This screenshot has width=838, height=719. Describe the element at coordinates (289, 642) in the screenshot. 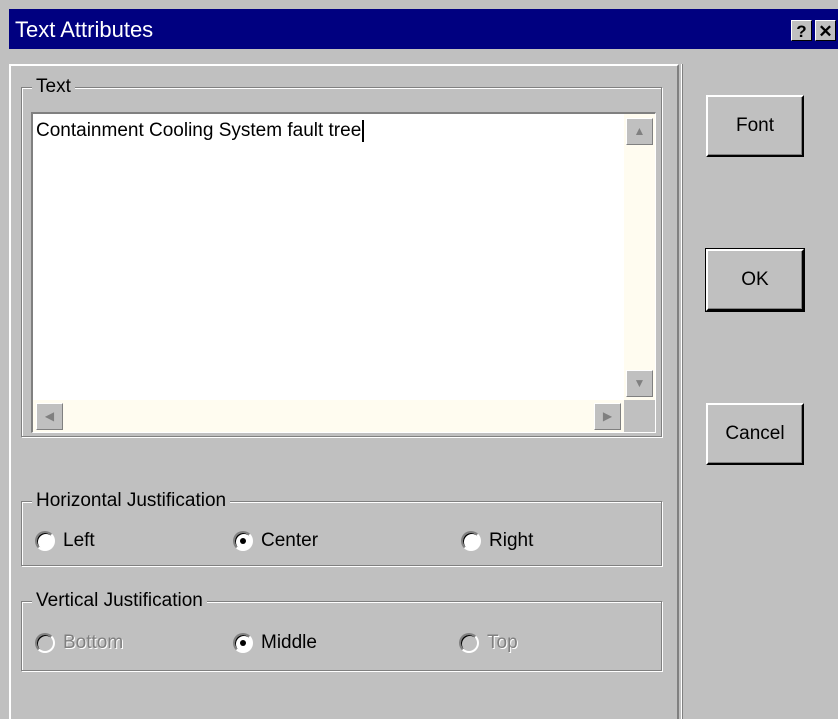

I see `radio-middle-label: Middle` at that location.